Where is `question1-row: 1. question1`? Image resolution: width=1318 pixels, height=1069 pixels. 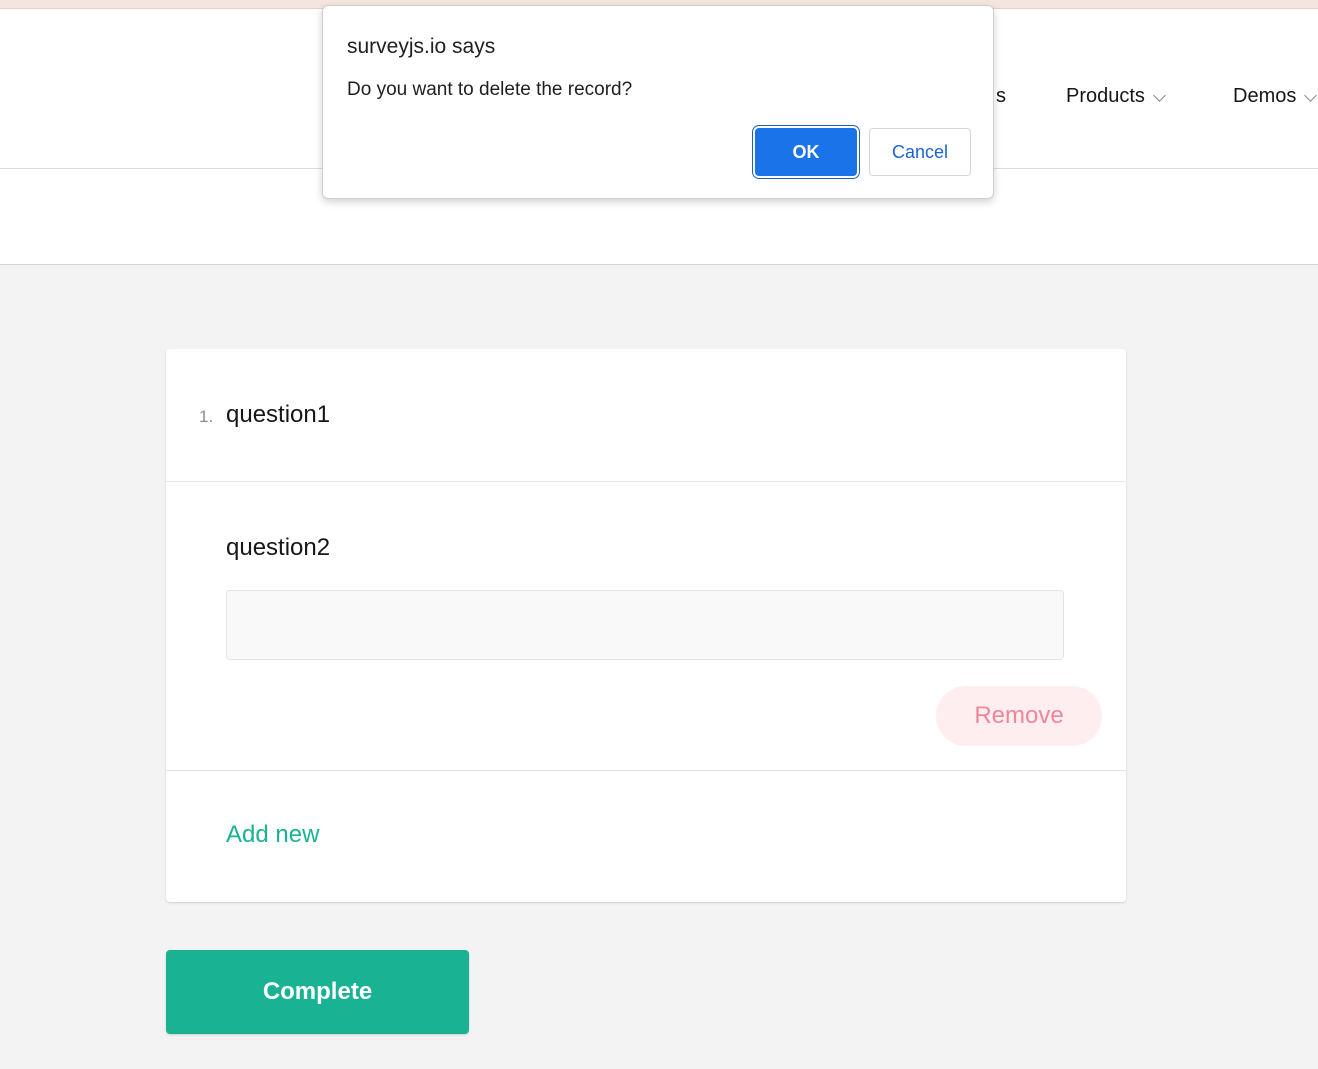 question1-row: 1. question1 is located at coordinates (646, 415).